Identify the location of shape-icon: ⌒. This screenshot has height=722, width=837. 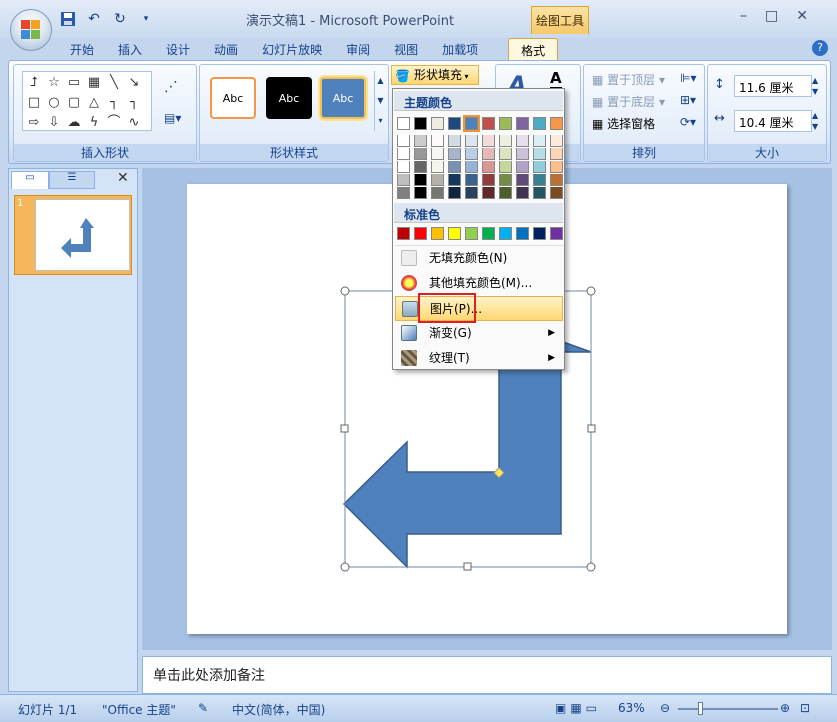
(114, 123).